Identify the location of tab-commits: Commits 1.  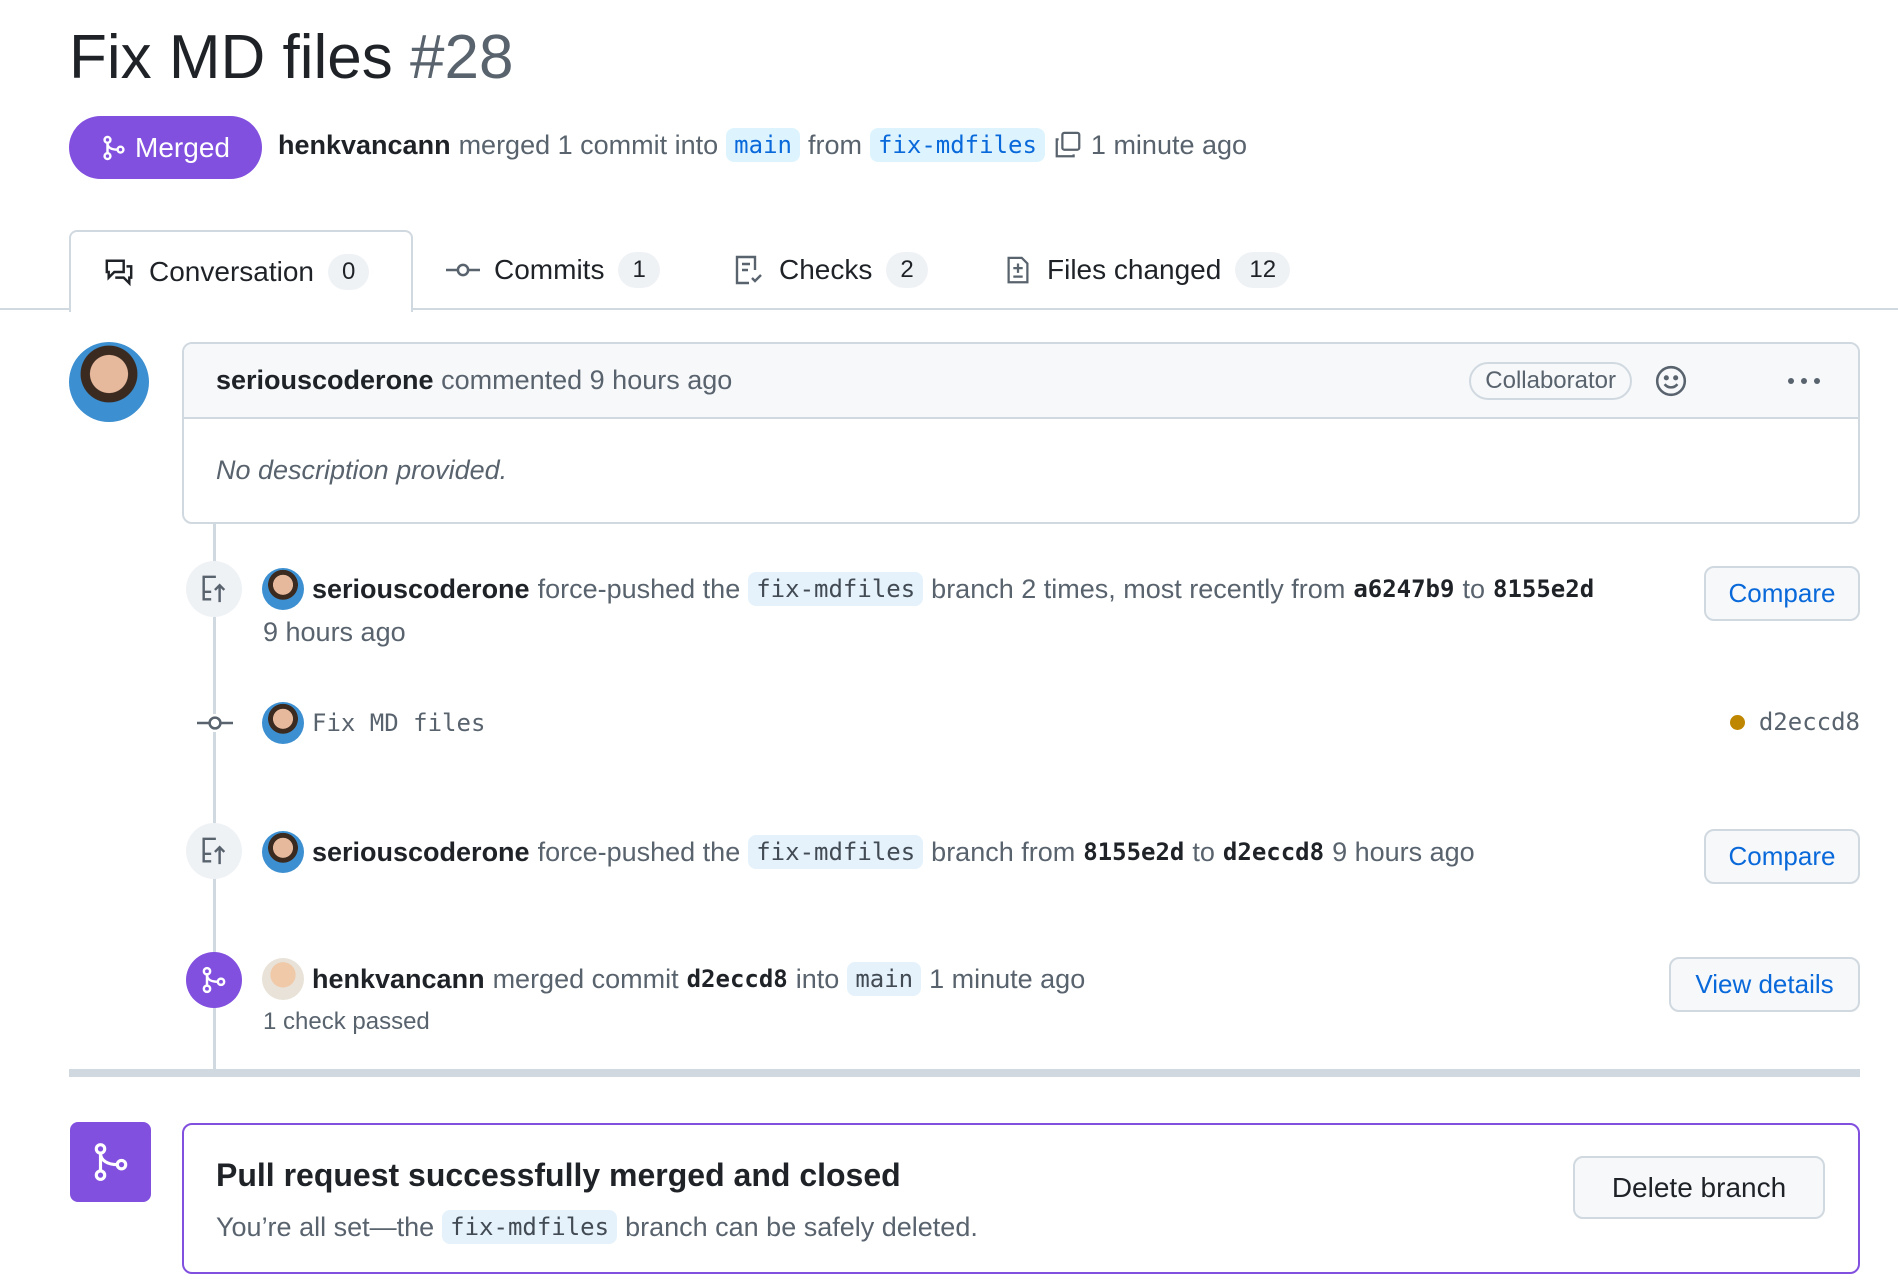
(553, 270).